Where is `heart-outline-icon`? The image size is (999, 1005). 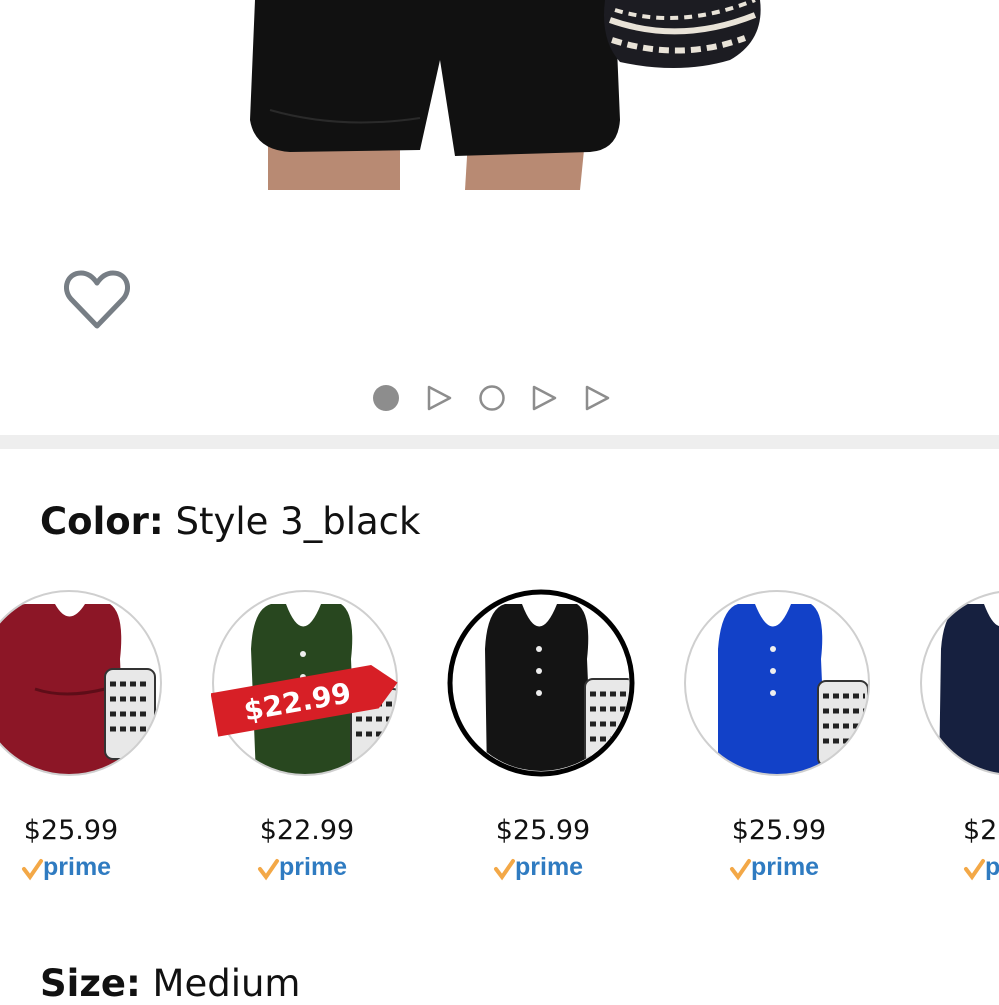 heart-outline-icon is located at coordinates (97, 299).